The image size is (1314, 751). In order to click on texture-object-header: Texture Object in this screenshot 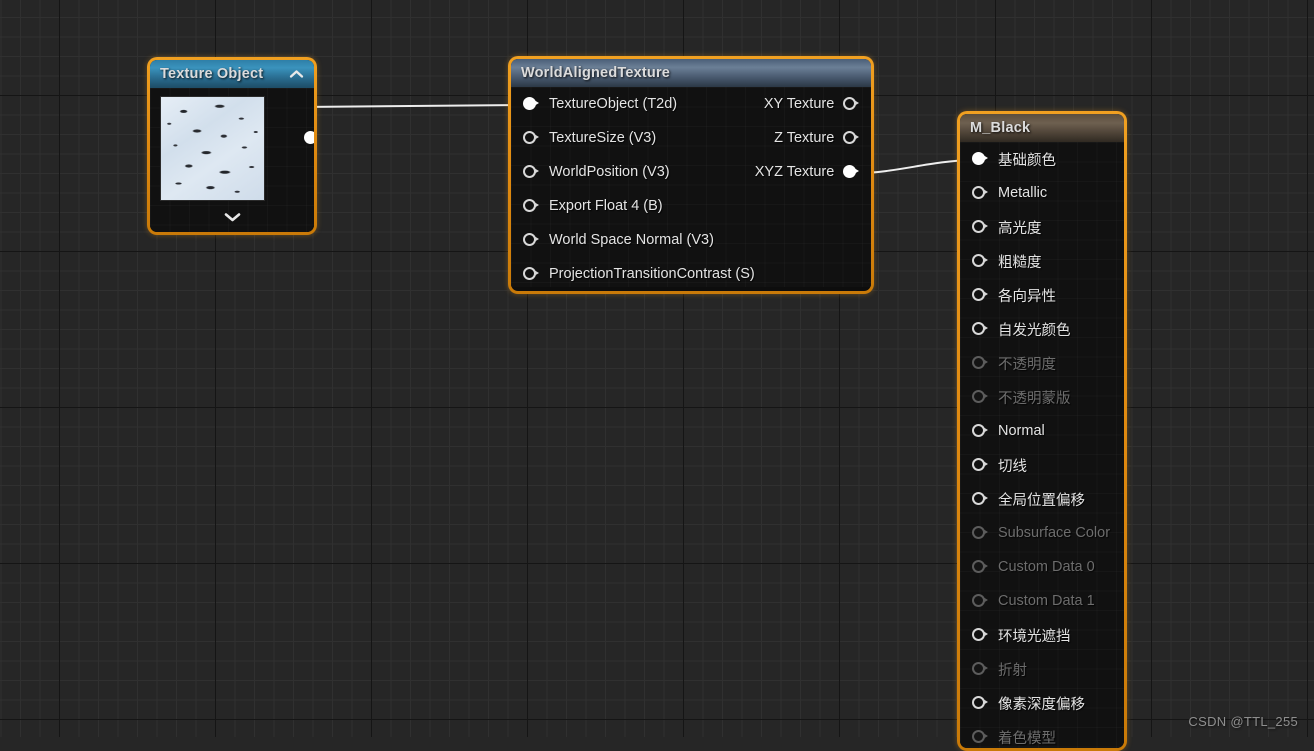, I will do `click(232, 74)`.